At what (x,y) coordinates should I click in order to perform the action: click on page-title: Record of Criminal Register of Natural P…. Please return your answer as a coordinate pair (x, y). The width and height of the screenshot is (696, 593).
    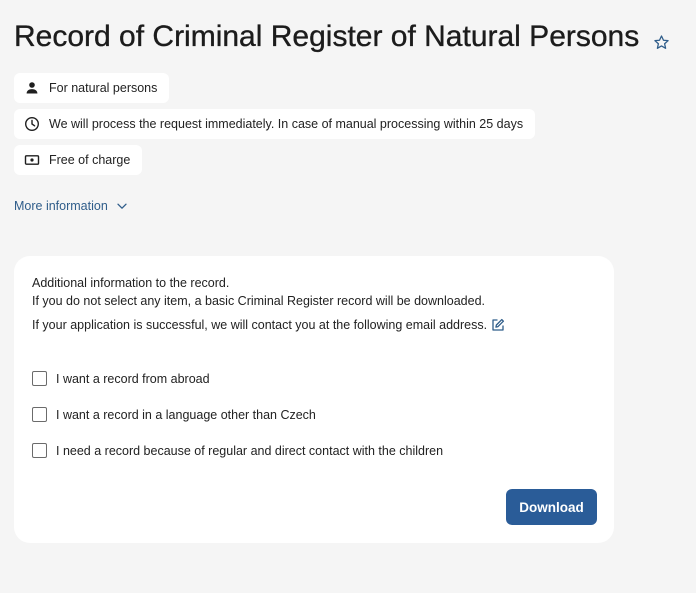
    Looking at the image, I should click on (327, 36).